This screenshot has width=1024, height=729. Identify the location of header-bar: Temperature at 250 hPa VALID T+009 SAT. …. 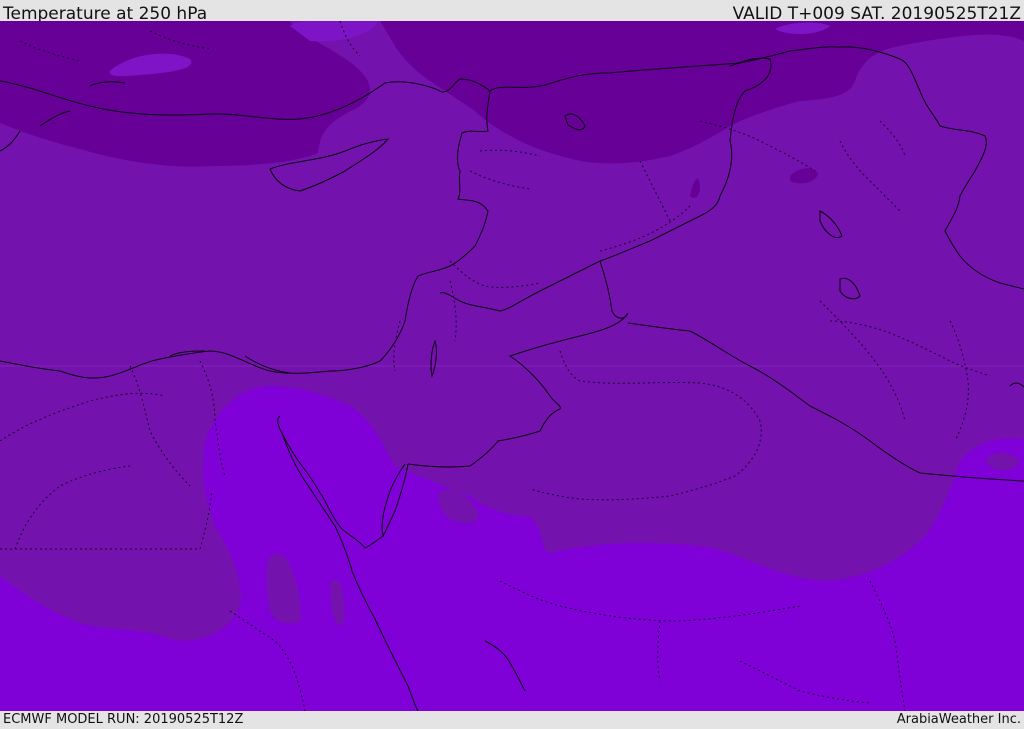
(512, 12).